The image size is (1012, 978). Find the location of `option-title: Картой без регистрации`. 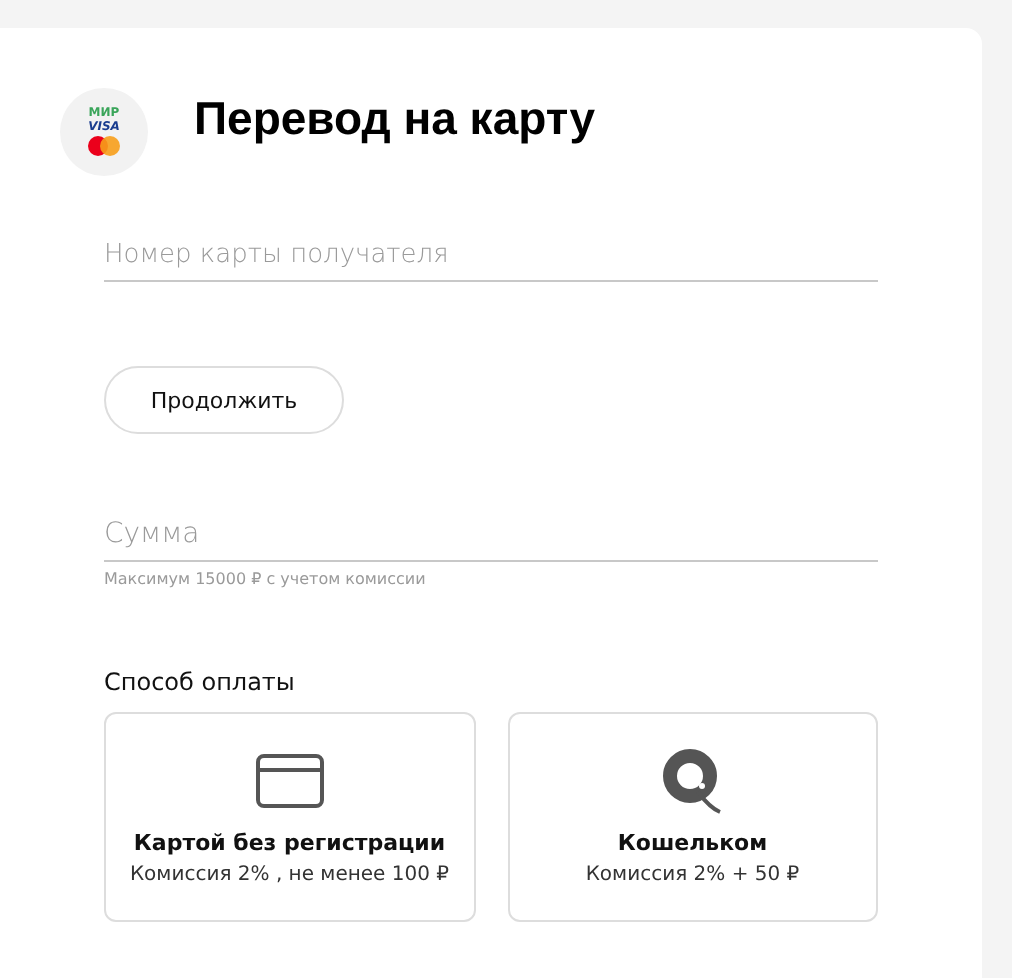

option-title: Картой без регистрации is located at coordinates (289, 843).